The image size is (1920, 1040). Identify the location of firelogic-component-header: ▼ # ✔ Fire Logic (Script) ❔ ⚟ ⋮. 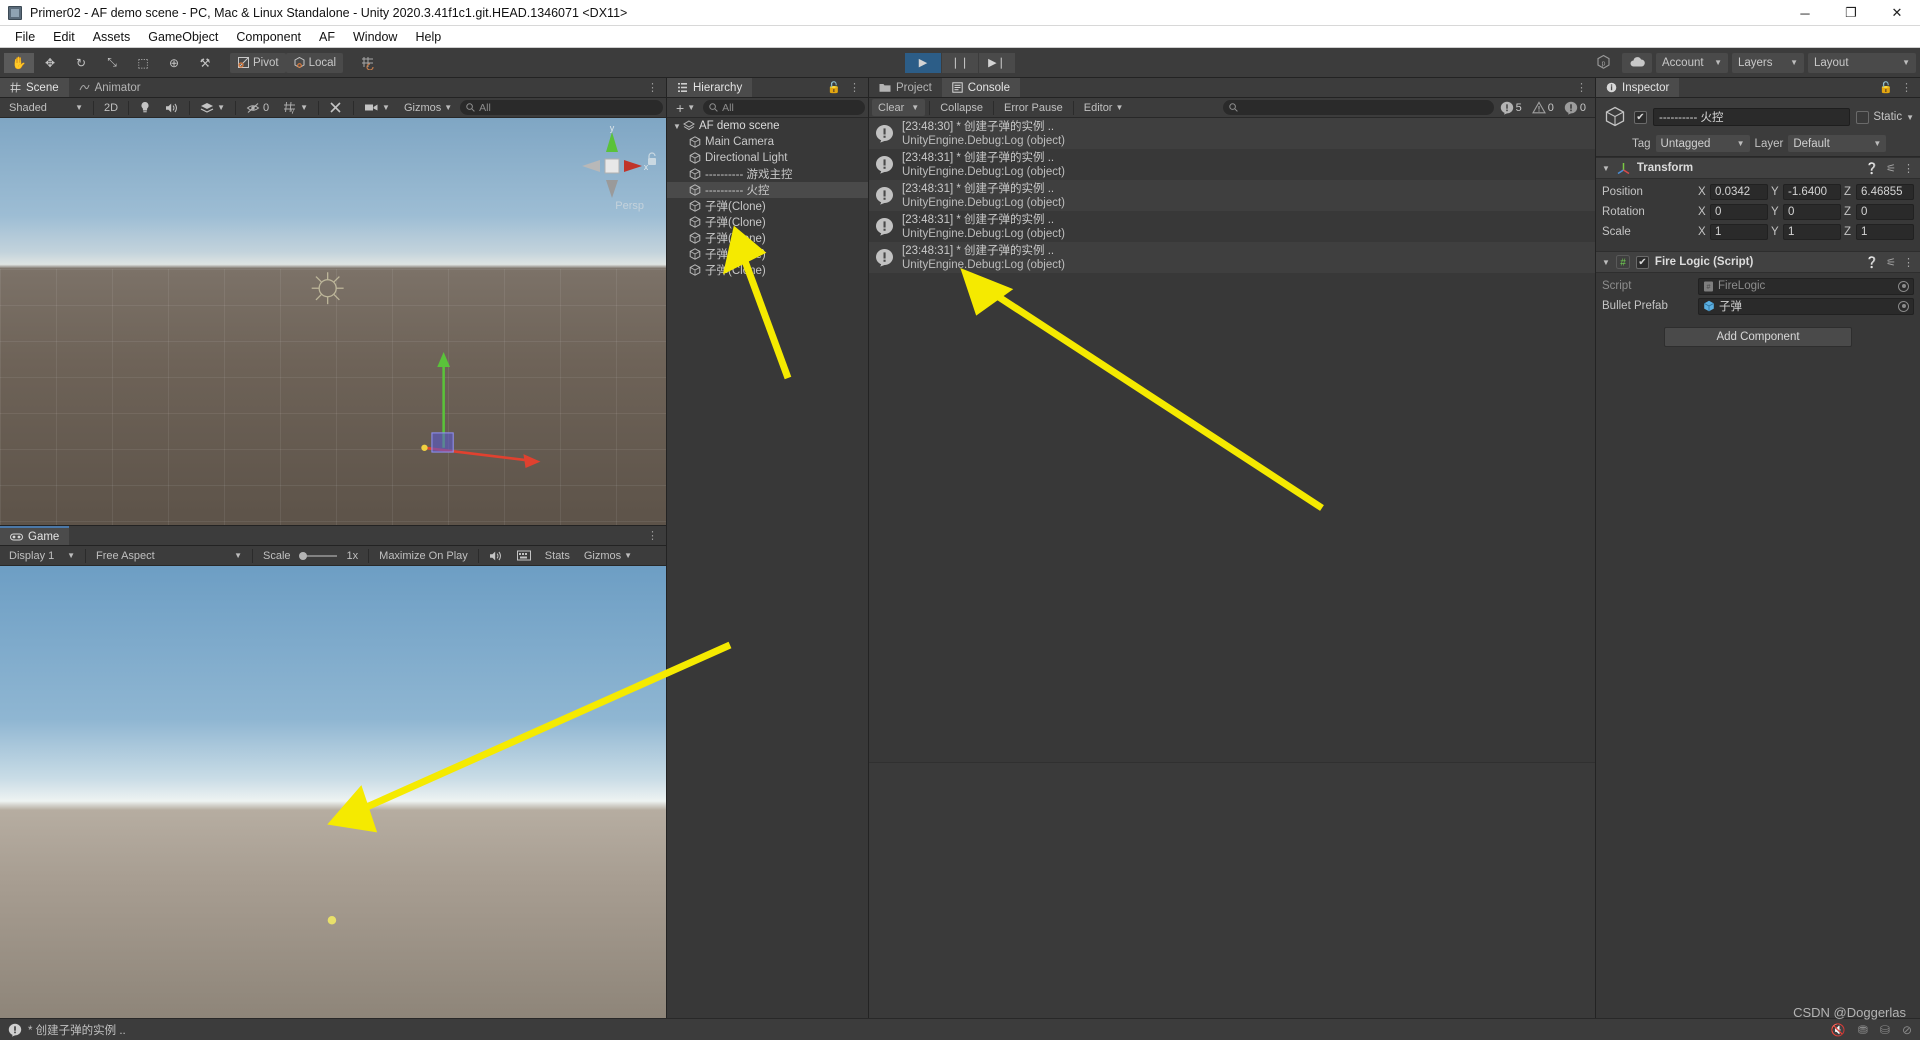
(1758, 262).